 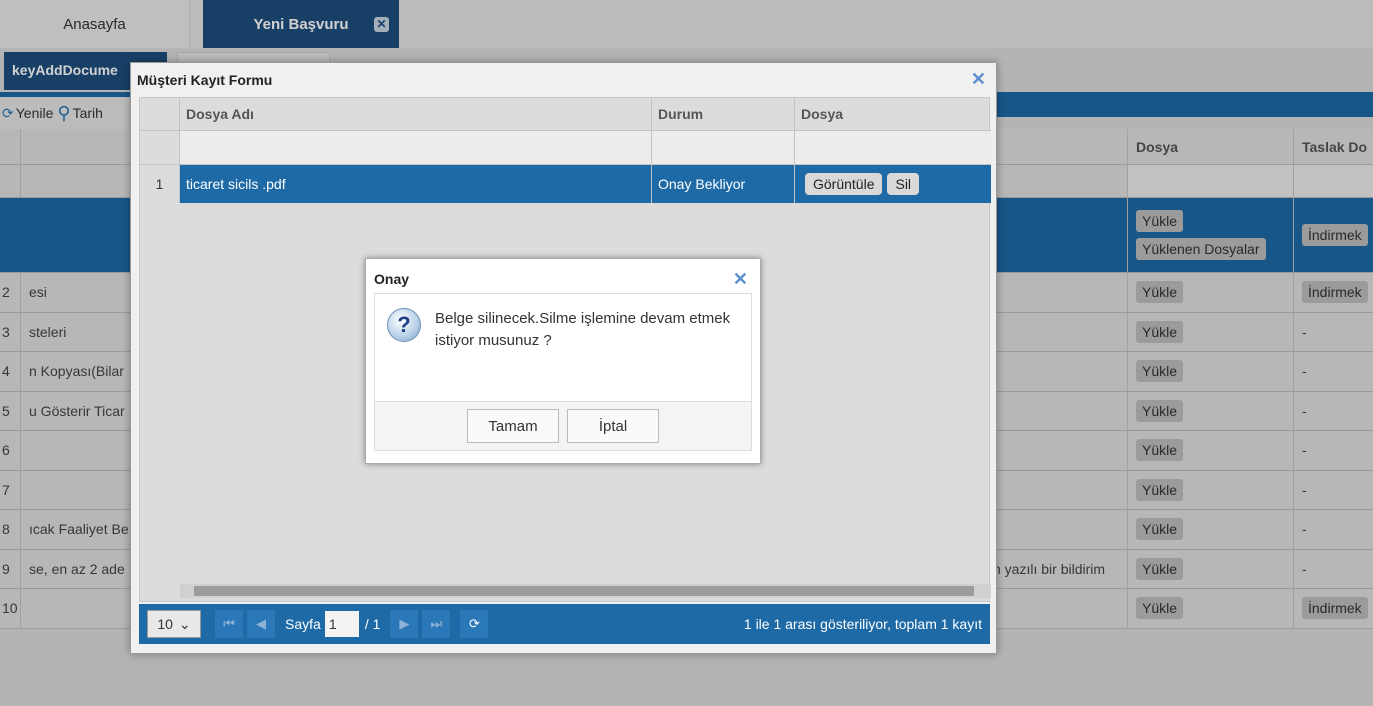 I want to click on total-pages: / 1, so click(x=372, y=624).